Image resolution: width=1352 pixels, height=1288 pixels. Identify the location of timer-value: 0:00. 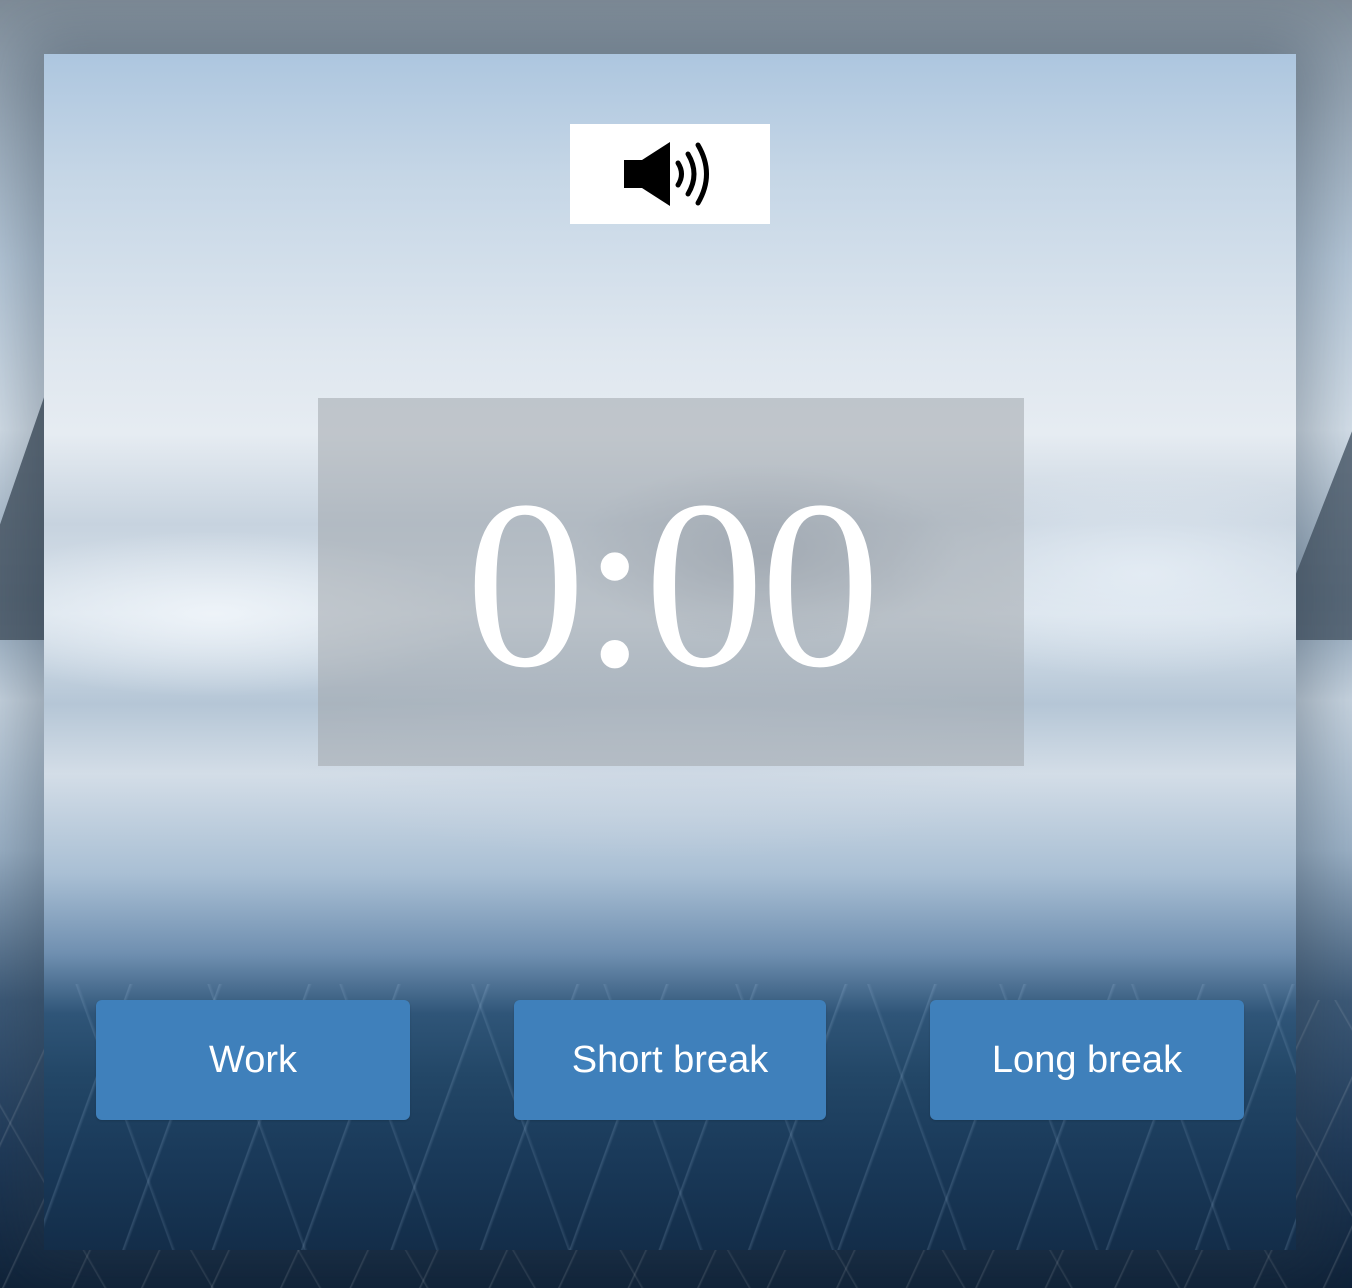
(673, 584).